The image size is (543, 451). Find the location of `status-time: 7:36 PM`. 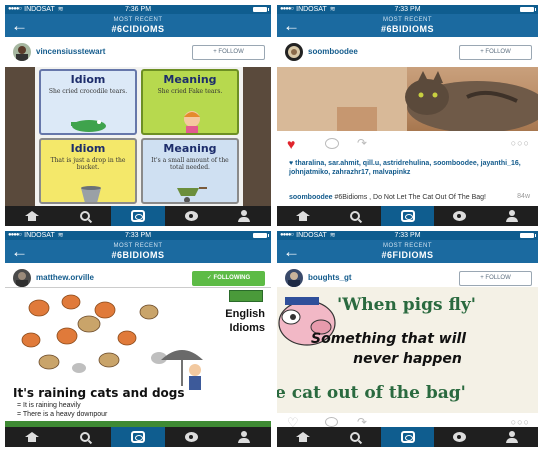

status-time: 7:36 PM is located at coordinates (138, 9).